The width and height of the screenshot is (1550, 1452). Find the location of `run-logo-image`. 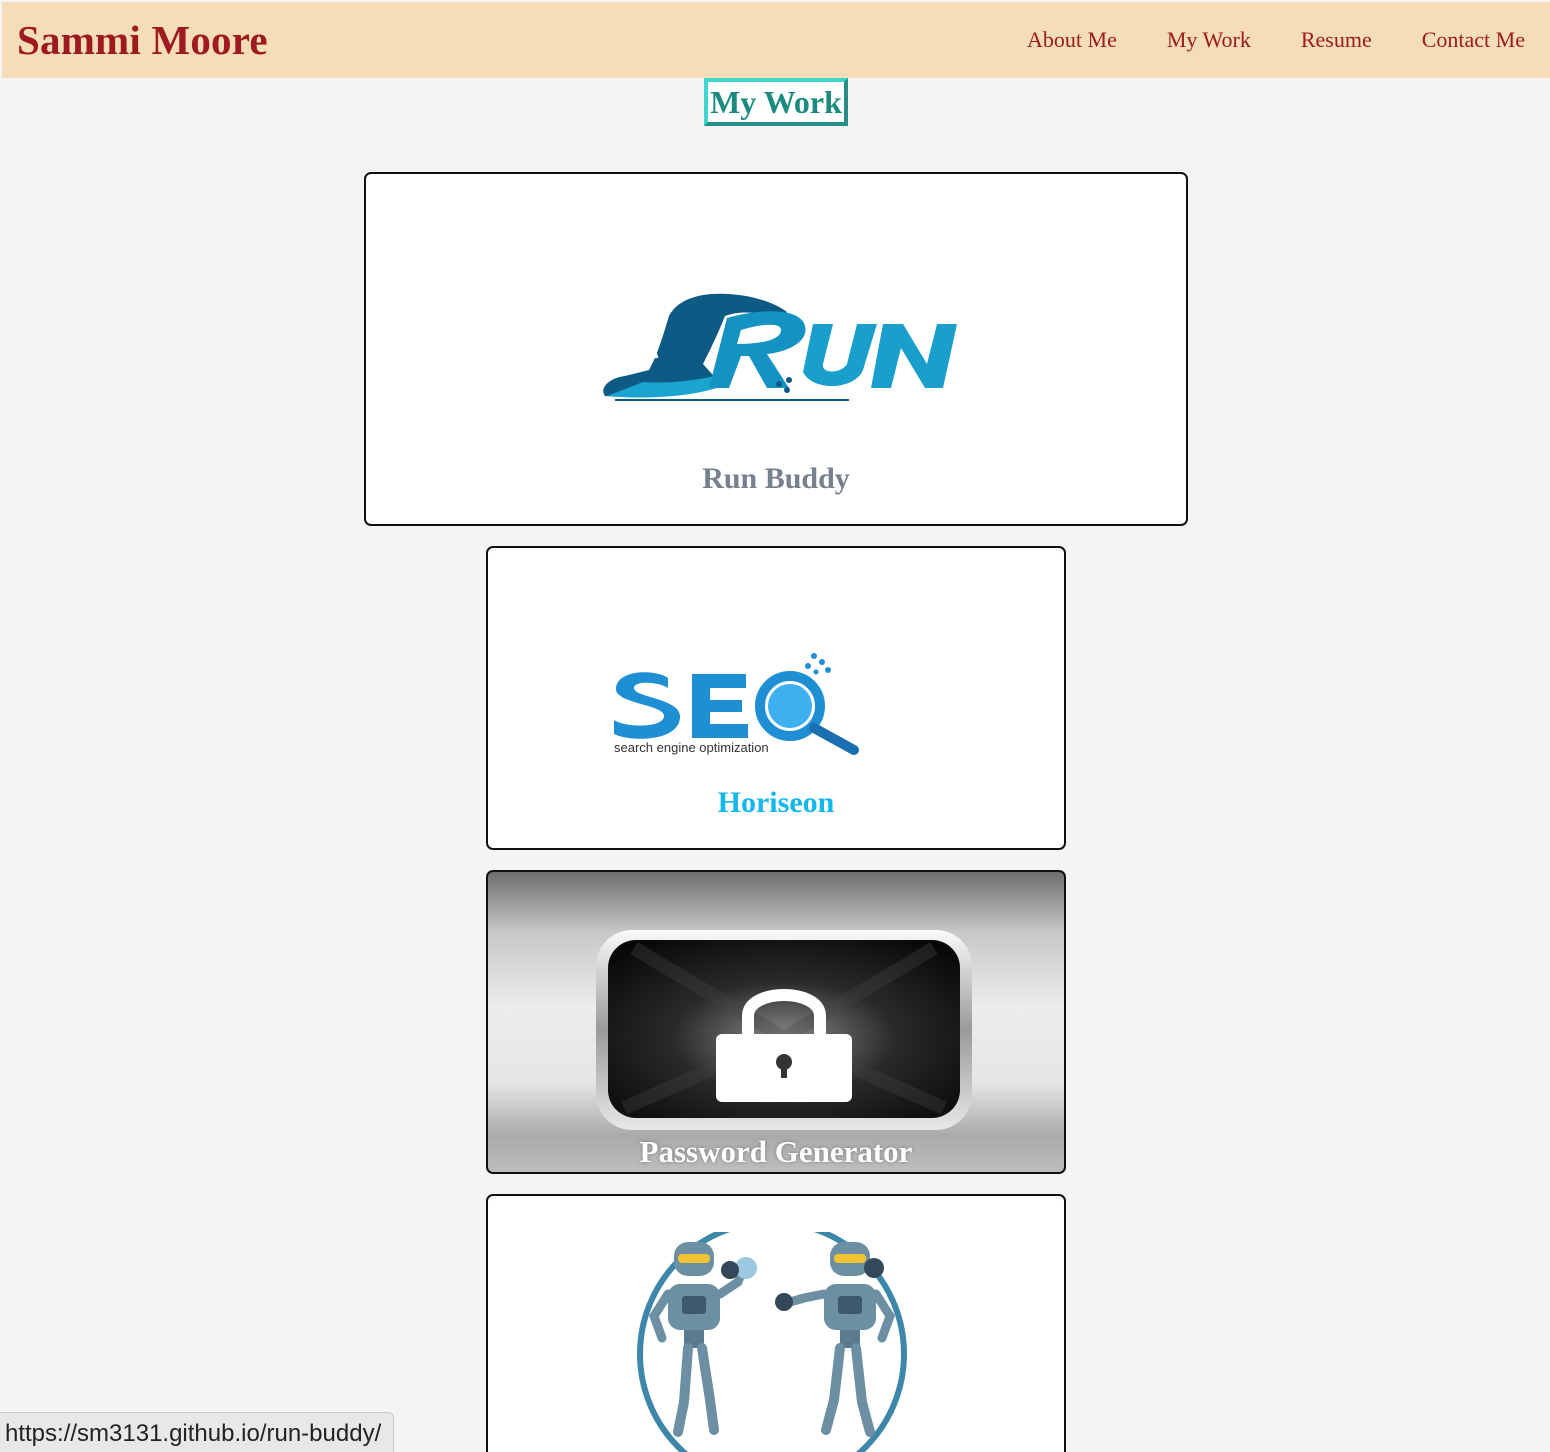

run-logo-image is located at coordinates (780, 347).